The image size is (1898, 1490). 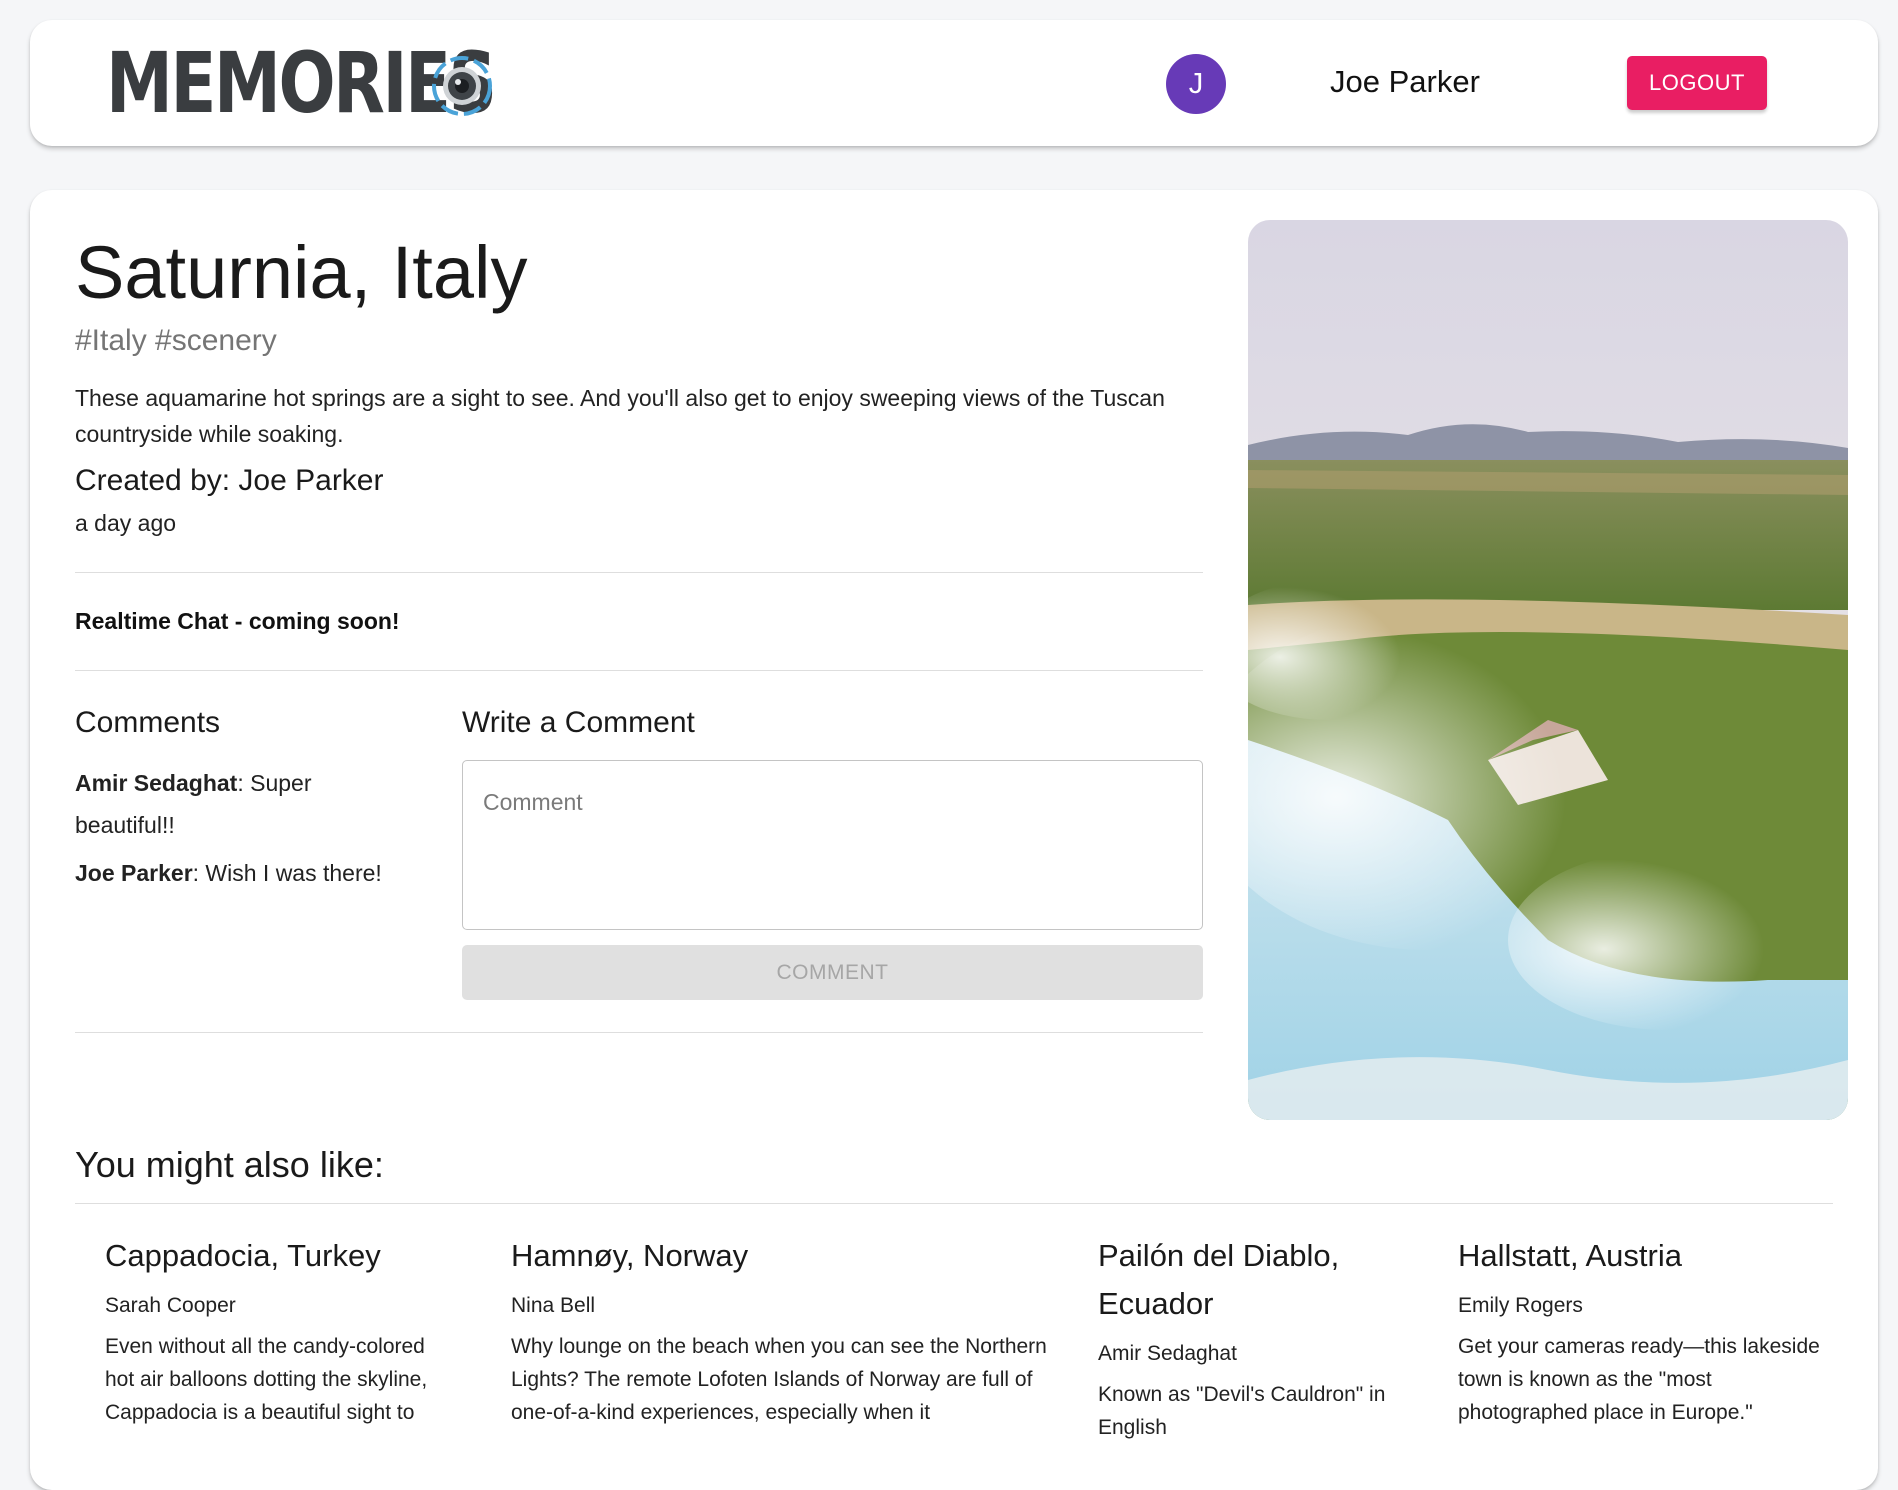 What do you see at coordinates (1520, 1305) in the screenshot?
I see `recommended-post-author: Emily Rogers` at bounding box center [1520, 1305].